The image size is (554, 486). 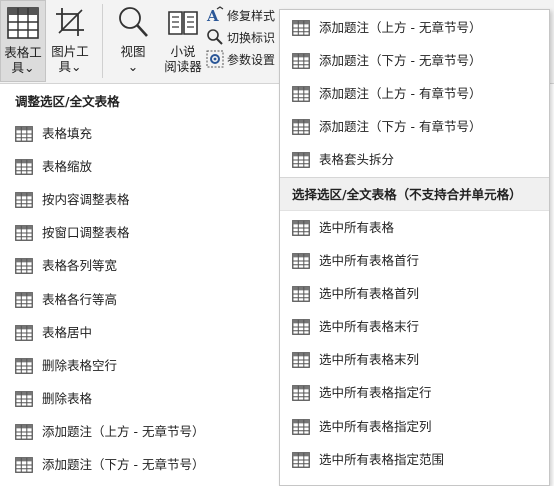 I want to click on toggle-marker-button: 切换标识, so click(x=245, y=37).